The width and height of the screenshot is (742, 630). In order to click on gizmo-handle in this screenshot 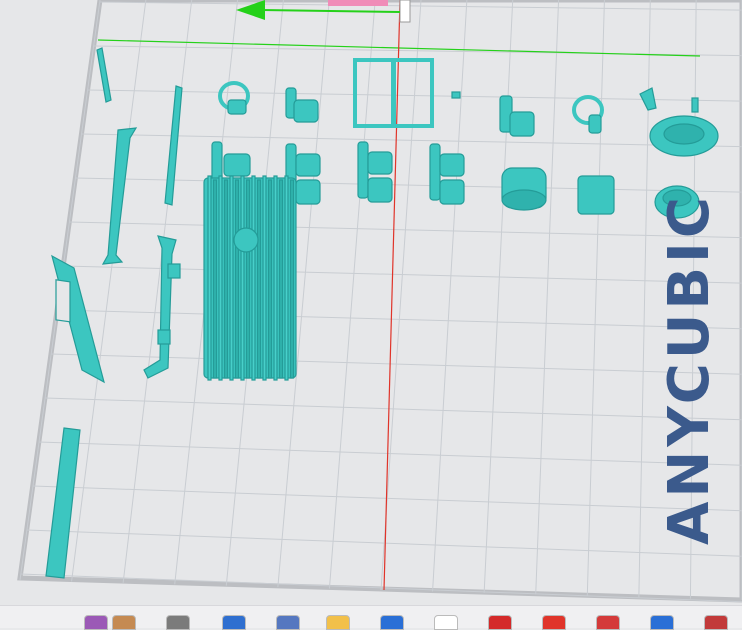, I will do `click(358, 3)`.